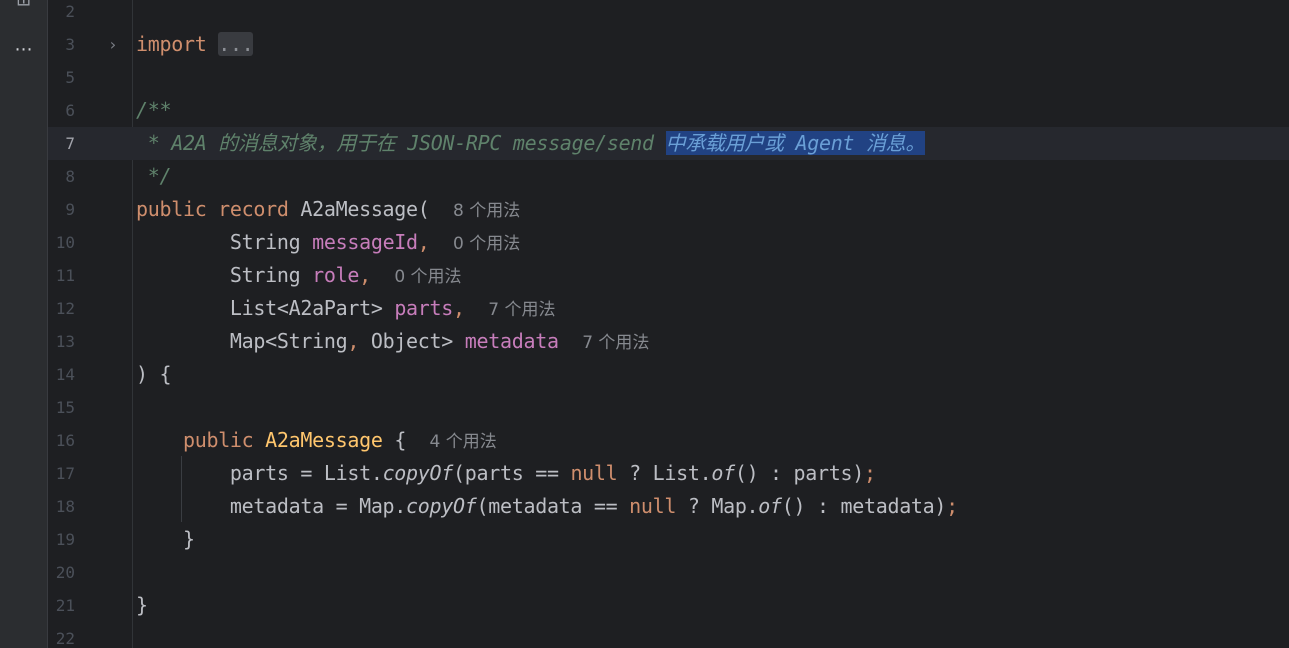 Image resolution: width=1289 pixels, height=648 pixels. I want to click on code-token: A2aMessage, so click(324, 440).